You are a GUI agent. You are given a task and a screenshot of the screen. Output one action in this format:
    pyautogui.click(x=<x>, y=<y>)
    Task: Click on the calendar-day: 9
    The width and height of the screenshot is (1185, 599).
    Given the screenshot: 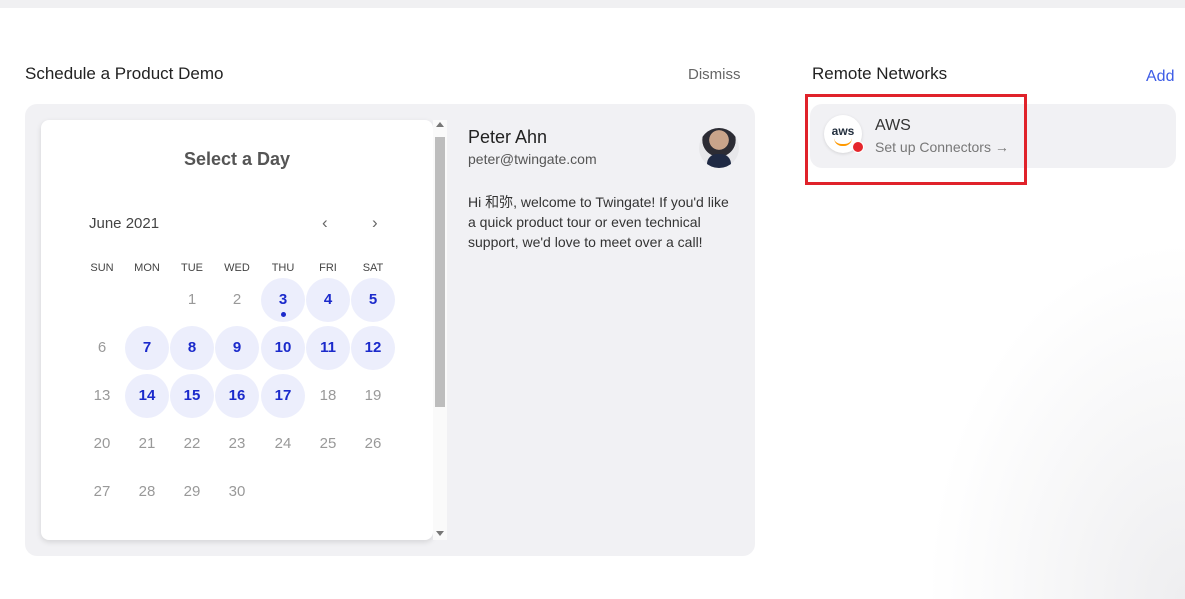 What is the action you would take?
    pyautogui.click(x=237, y=348)
    